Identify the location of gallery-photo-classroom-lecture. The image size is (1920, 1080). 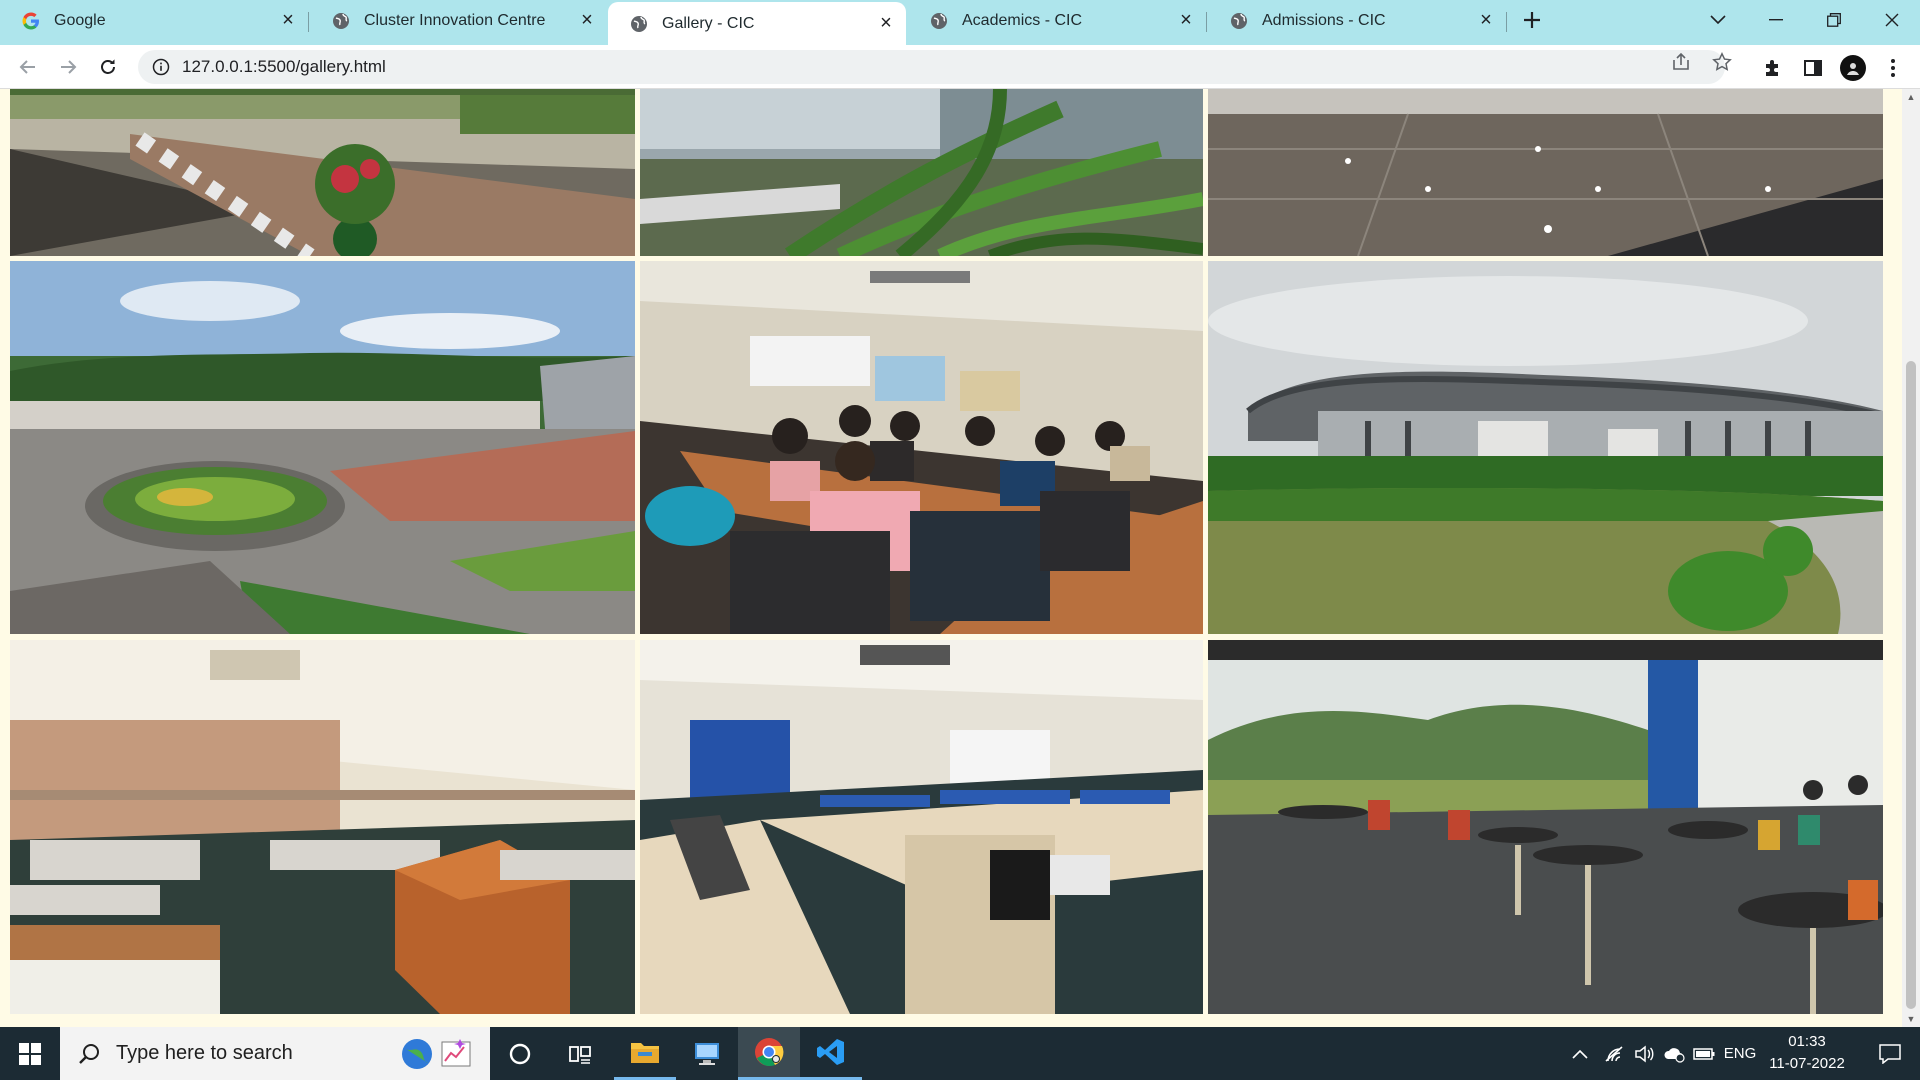
(921, 447).